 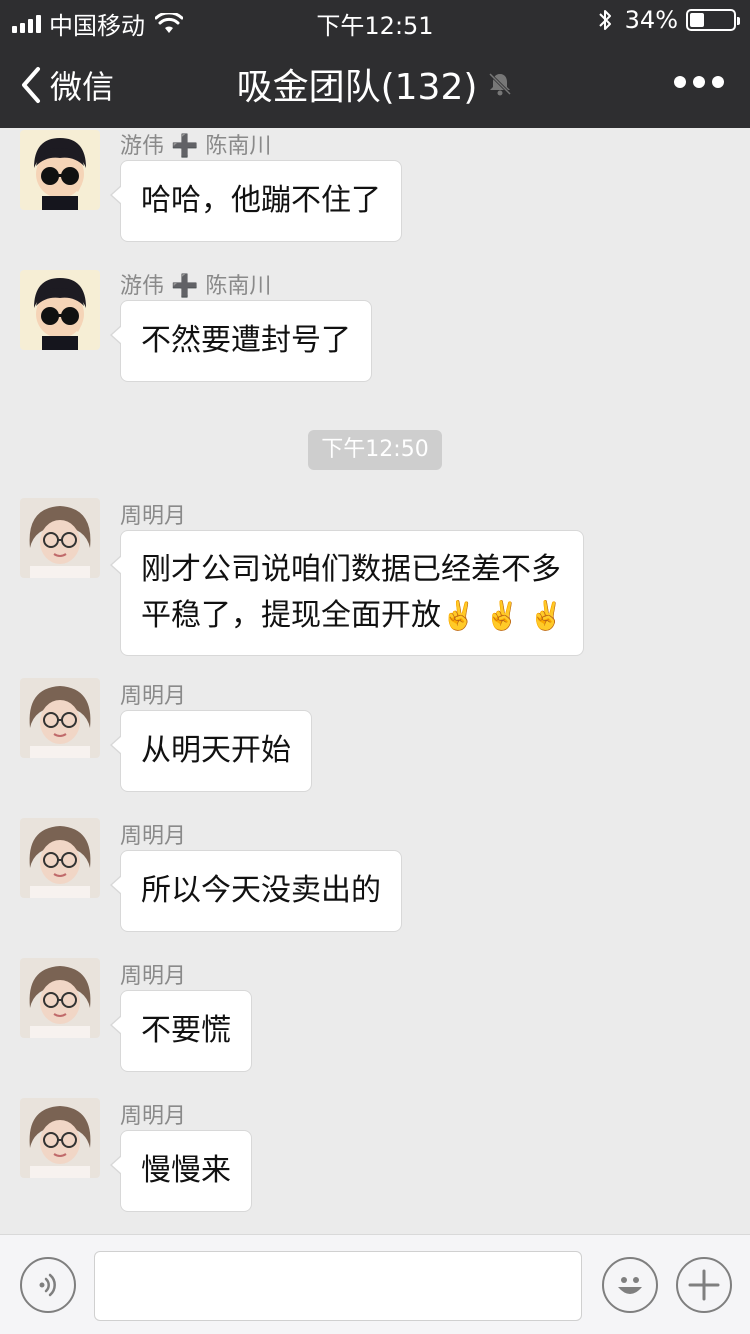 I want to click on battery-percent: 34%, so click(x=651, y=20).